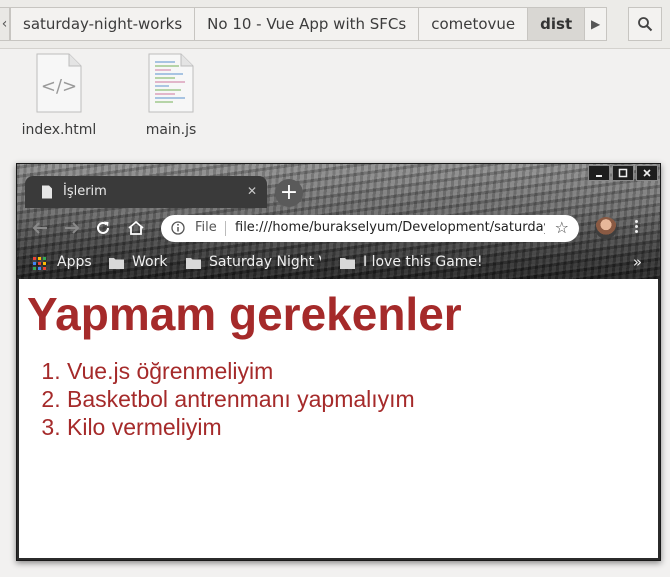  What do you see at coordinates (5, 24) in the screenshot?
I see `path-scroll-left-button: ‹` at bounding box center [5, 24].